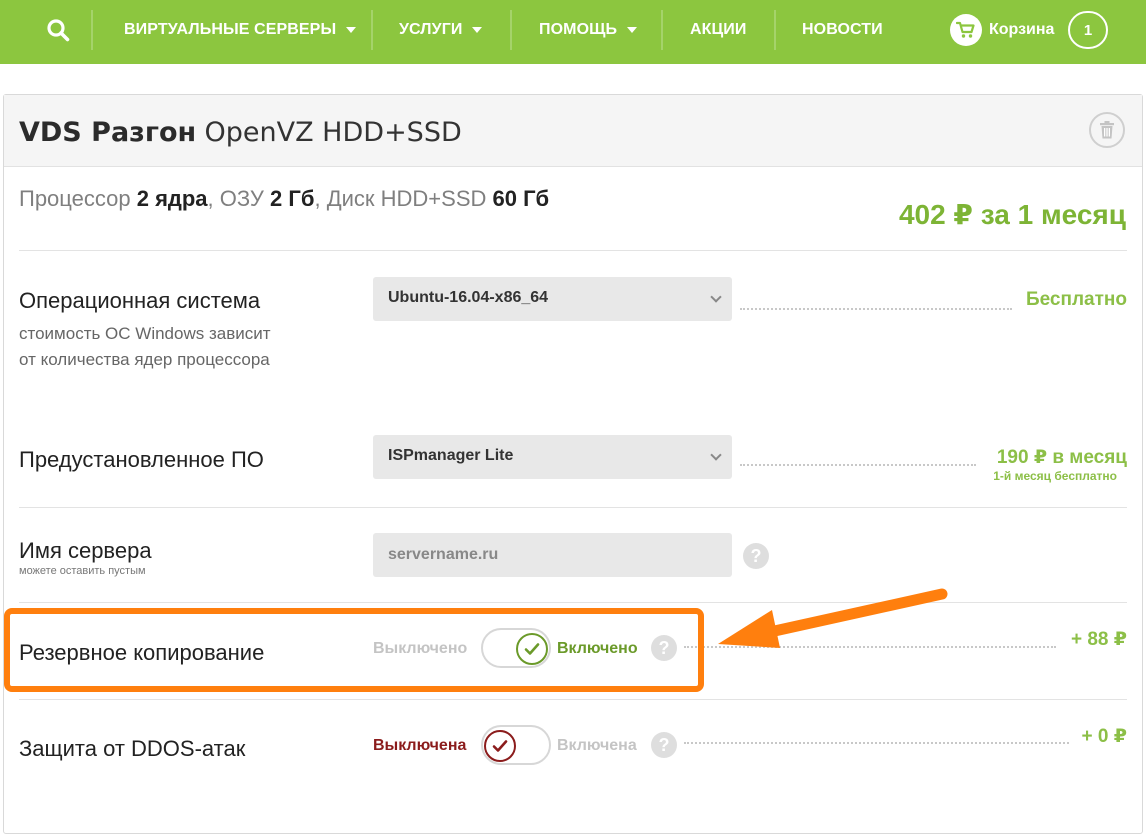 Image resolution: width=1146 pixels, height=834 pixels. I want to click on disk-label: Диск HDD+SSD, so click(406, 198).